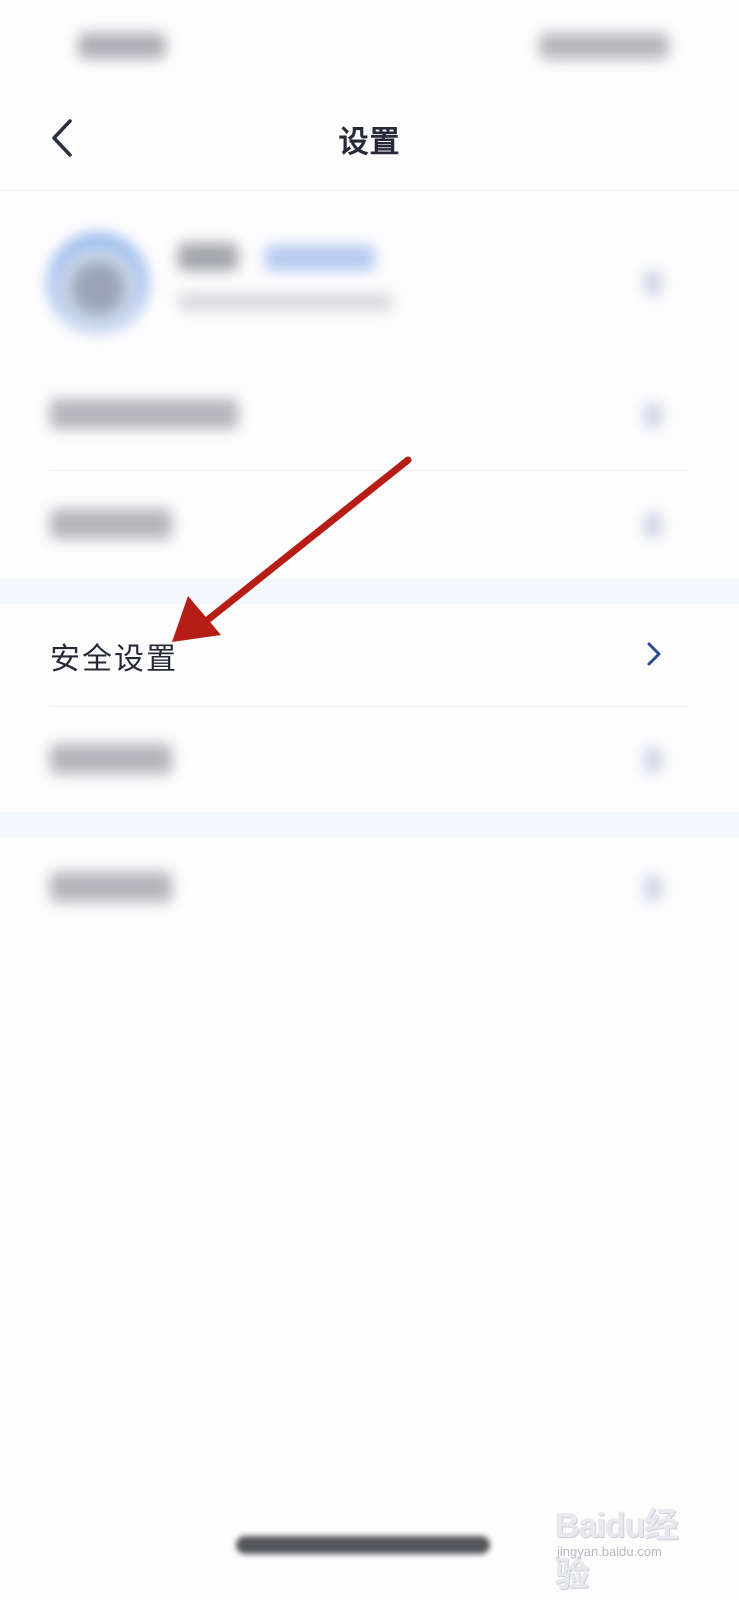 Image resolution: width=739 pixels, height=1600 pixels. Describe the element at coordinates (208, 257) in the screenshot. I see `profile-name-placeholder` at that location.